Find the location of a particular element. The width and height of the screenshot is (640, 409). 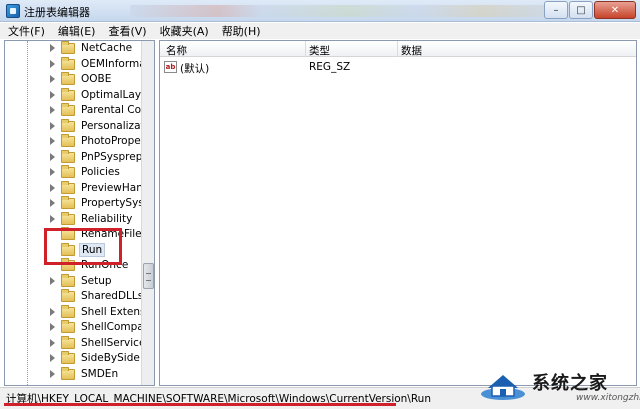

tree-item-shareddlls: SharedDLLs is located at coordinates (74, 296).